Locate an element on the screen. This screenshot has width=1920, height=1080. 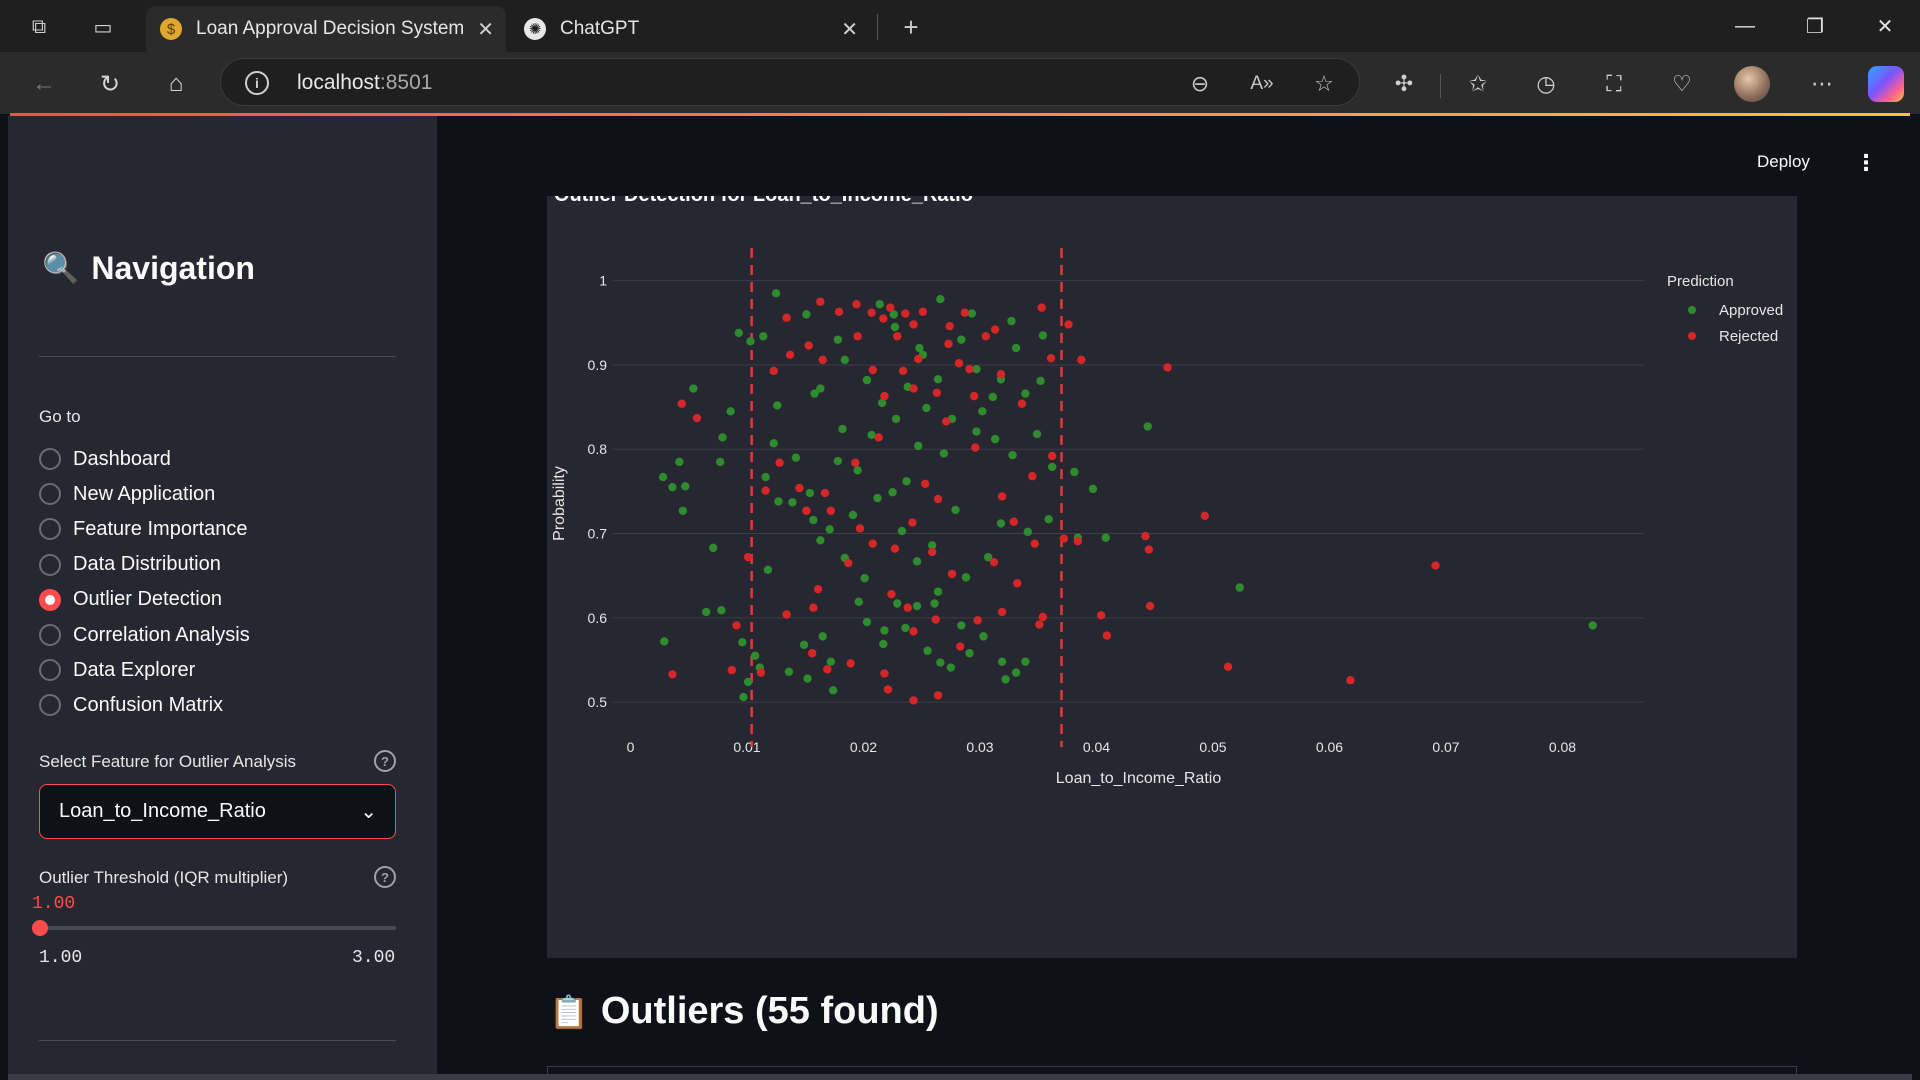
zoom-out-icon: ⊖ is located at coordinates (1200, 84).